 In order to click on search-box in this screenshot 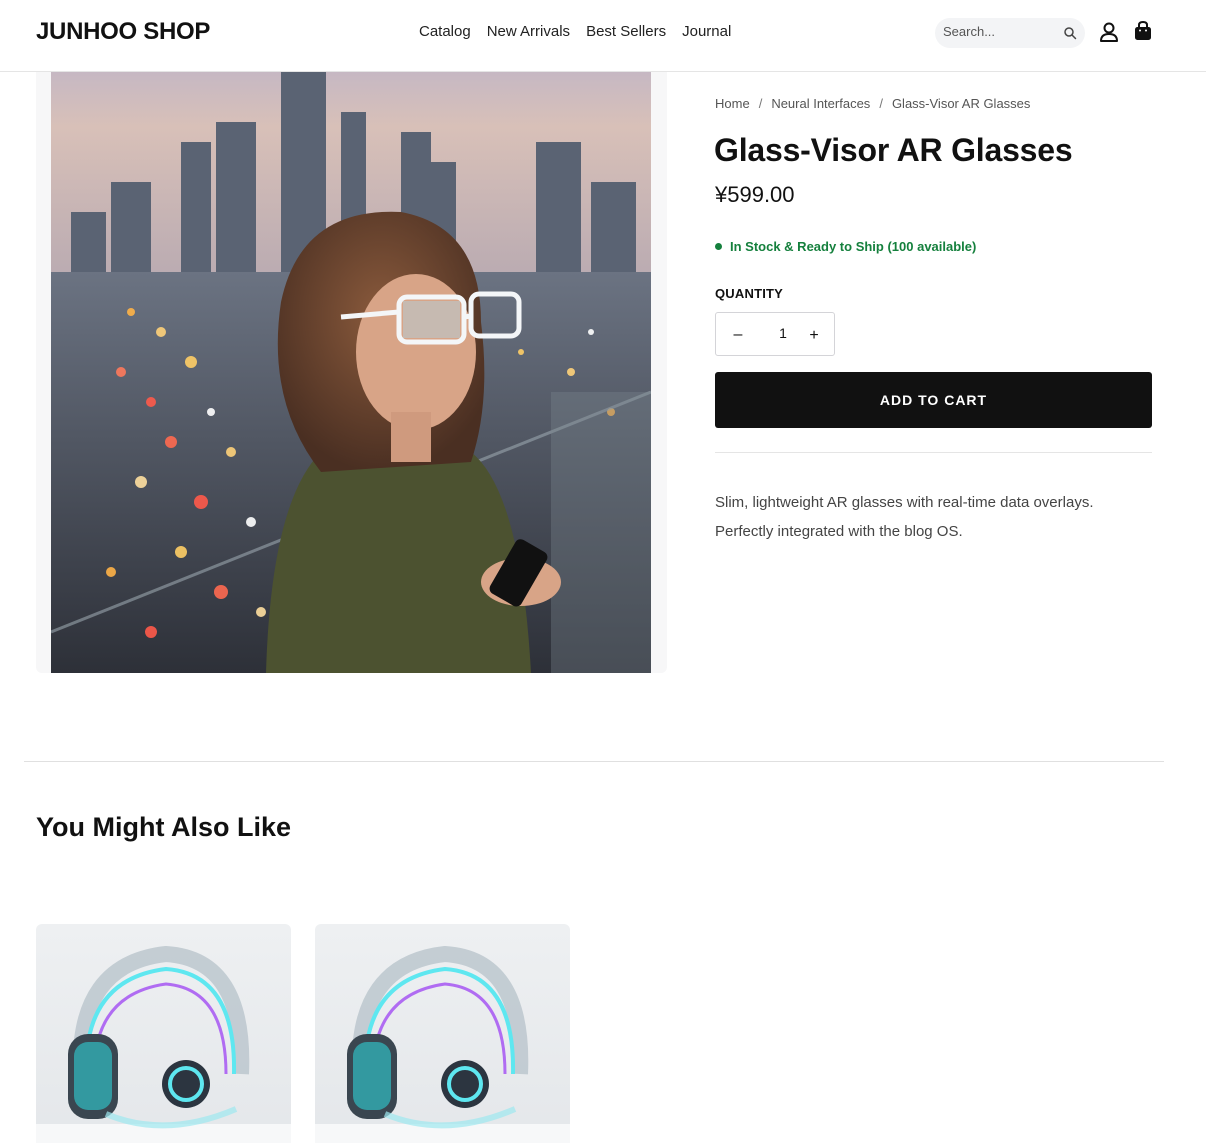, I will do `click(1010, 33)`.